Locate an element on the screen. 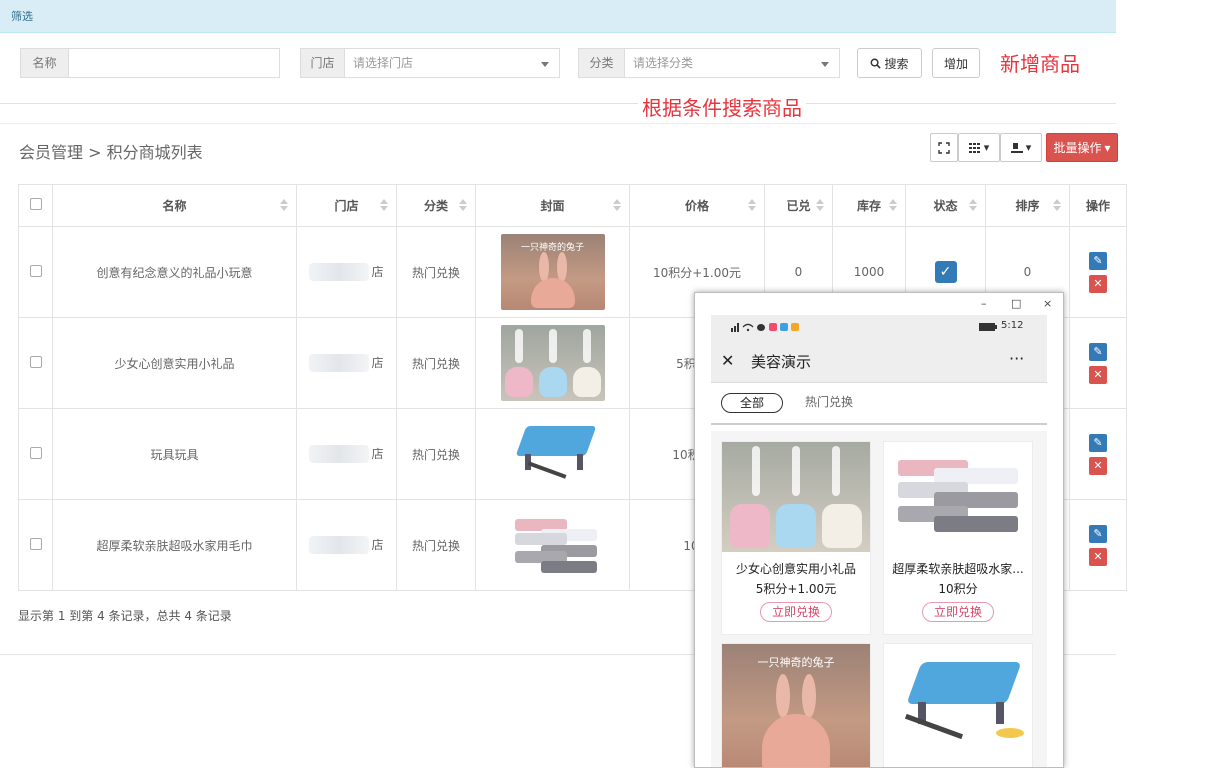 The width and height of the screenshot is (1206, 768). column-header: 状态 is located at coordinates (945, 205).